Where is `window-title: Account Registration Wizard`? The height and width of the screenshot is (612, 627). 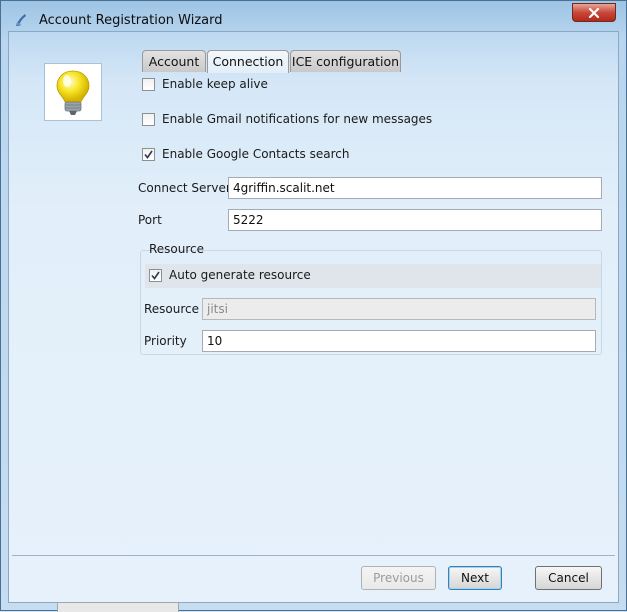
window-title: Account Registration Wizard is located at coordinates (131, 20).